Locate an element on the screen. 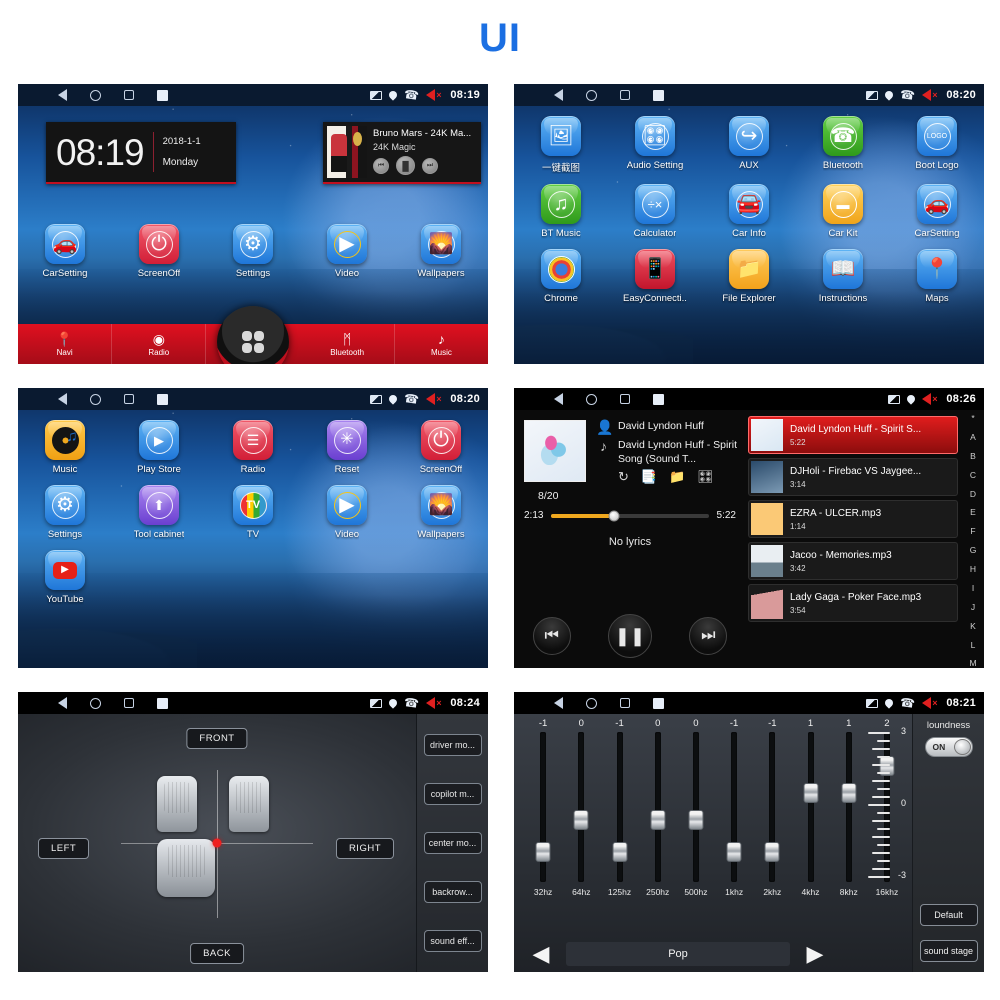  playlist-item: DJHoli - Firebac VS Jaygee... 3:14 is located at coordinates (853, 477).